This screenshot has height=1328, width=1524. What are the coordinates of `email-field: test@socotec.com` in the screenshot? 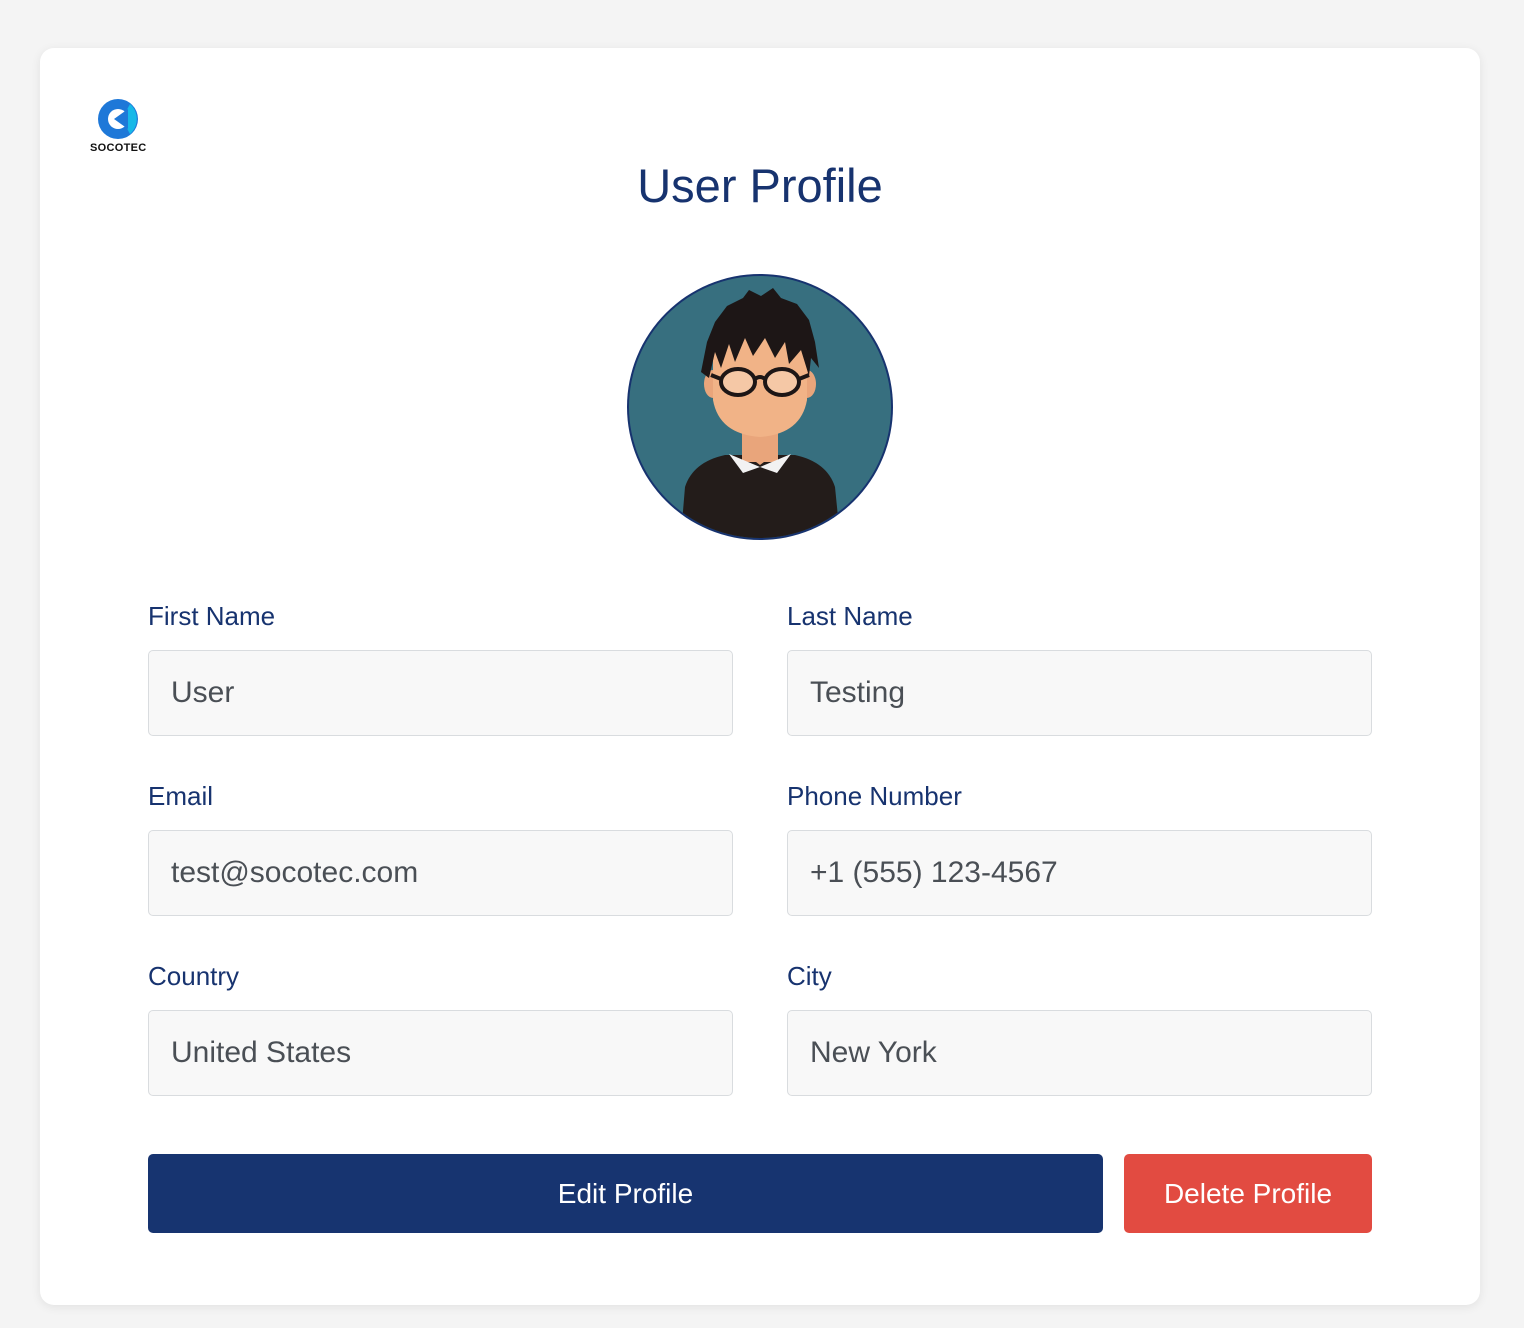 It's located at (440, 873).